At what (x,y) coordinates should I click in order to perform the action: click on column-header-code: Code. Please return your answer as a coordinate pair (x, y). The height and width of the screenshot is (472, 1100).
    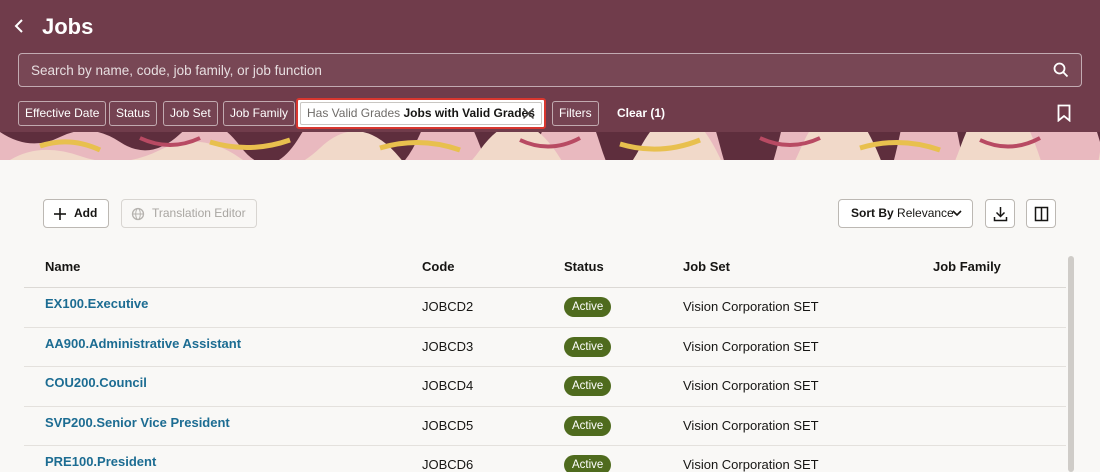
    Looking at the image, I should click on (438, 266).